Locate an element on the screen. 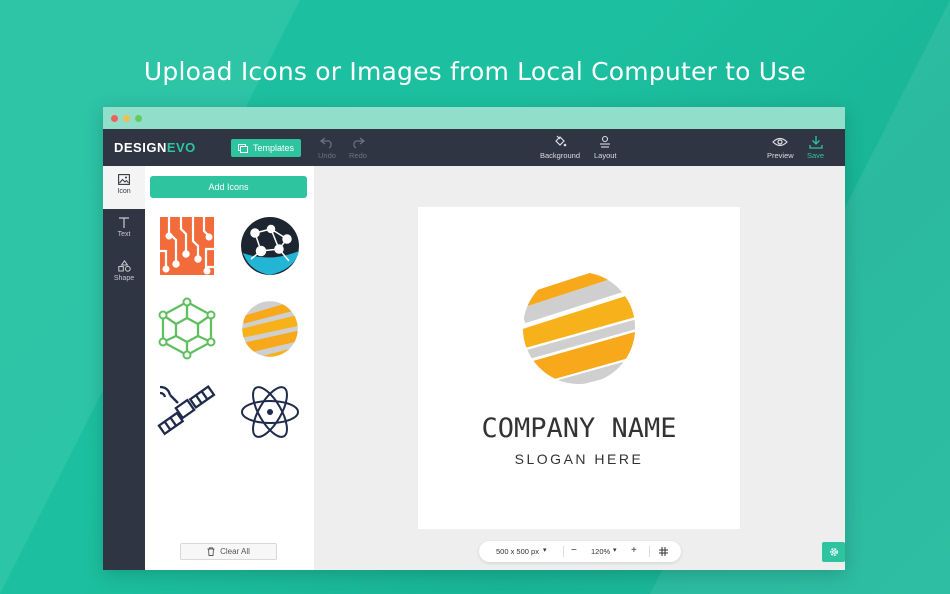 This screenshot has width=950, height=594. atom-icon is located at coordinates (270, 412).